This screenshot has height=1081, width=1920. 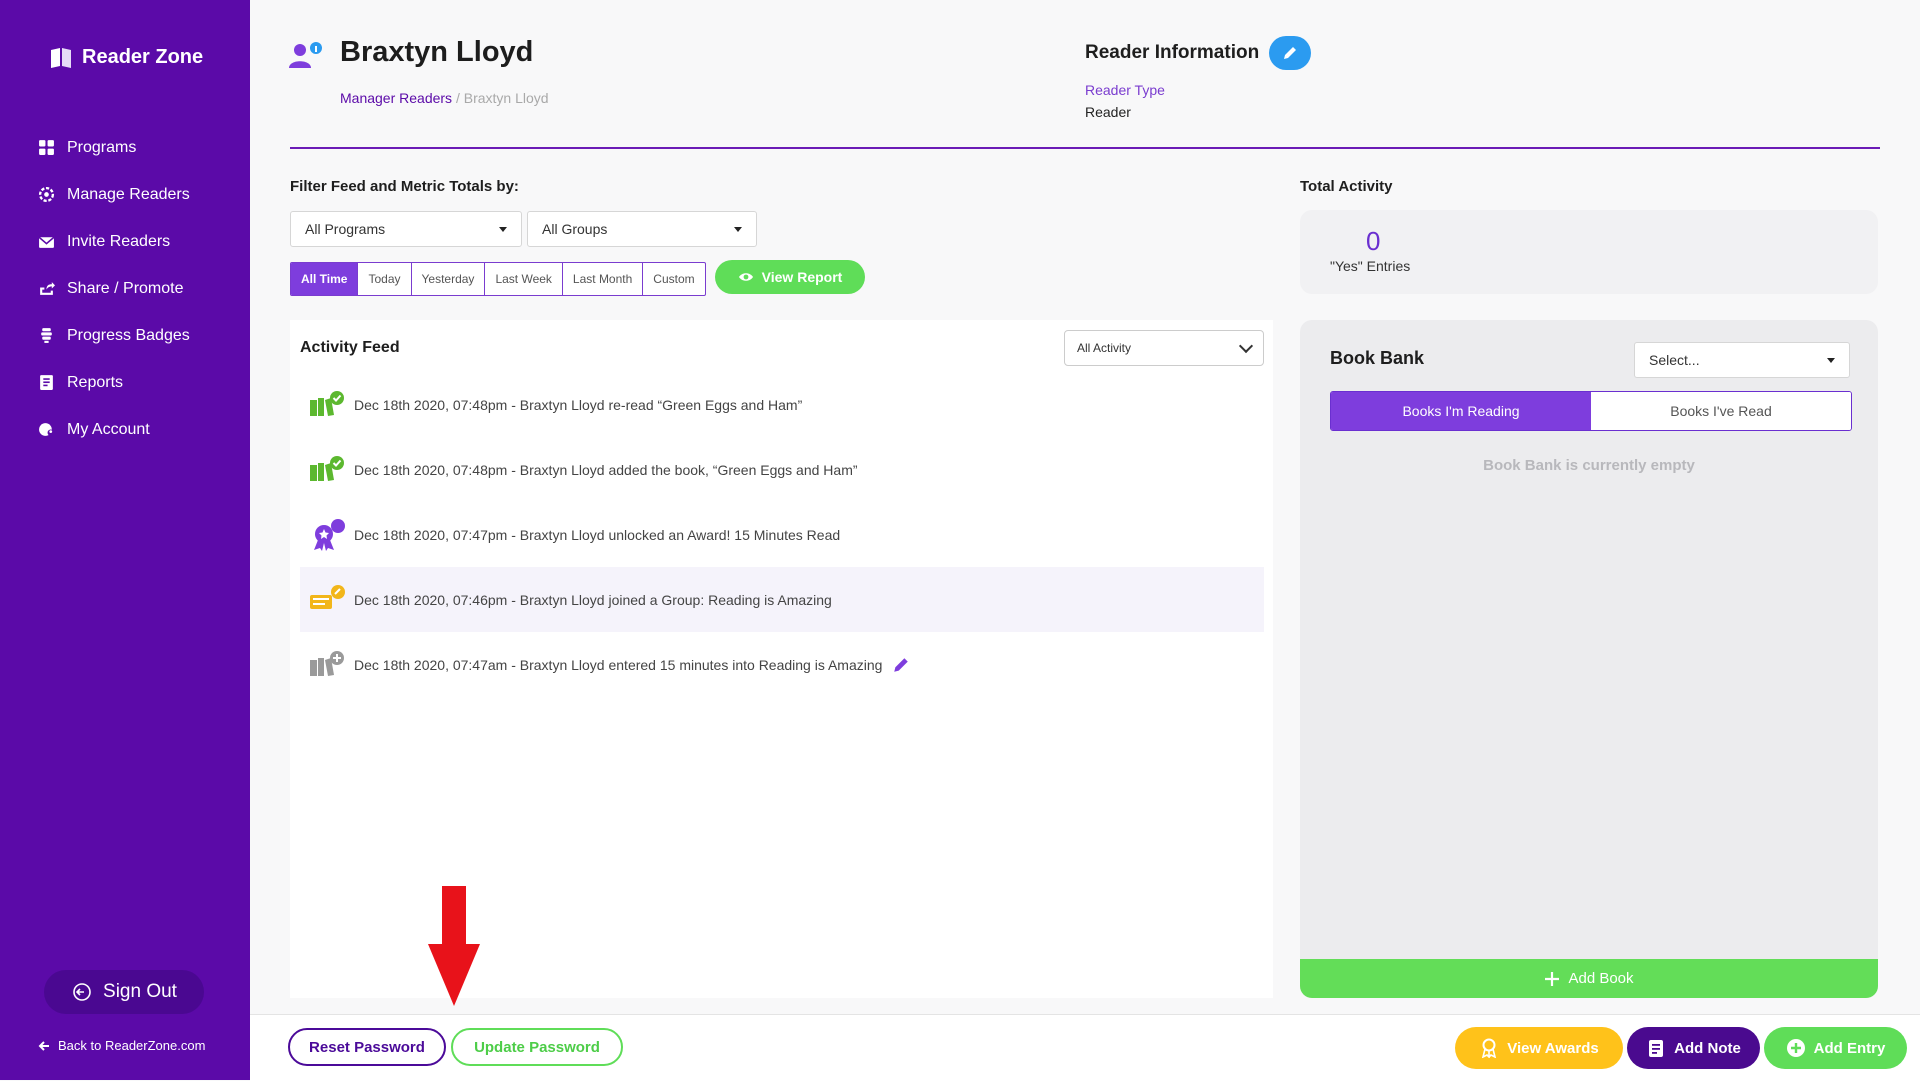 I want to click on total-activity-caption: "Yes" Entries, so click(x=1370, y=266).